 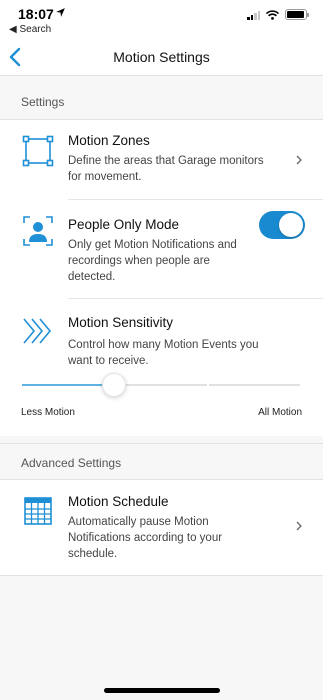 What do you see at coordinates (161, 461) in the screenshot?
I see `section-header-advanced: Advanced Settings` at bounding box center [161, 461].